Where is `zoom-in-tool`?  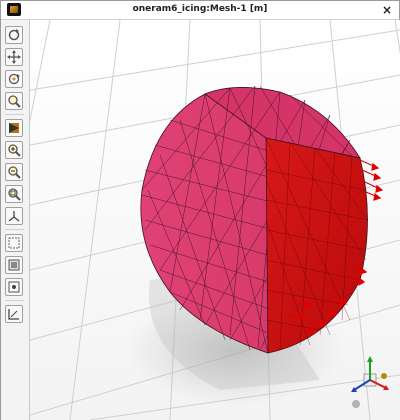
zoom-in-tool is located at coordinates (14, 150).